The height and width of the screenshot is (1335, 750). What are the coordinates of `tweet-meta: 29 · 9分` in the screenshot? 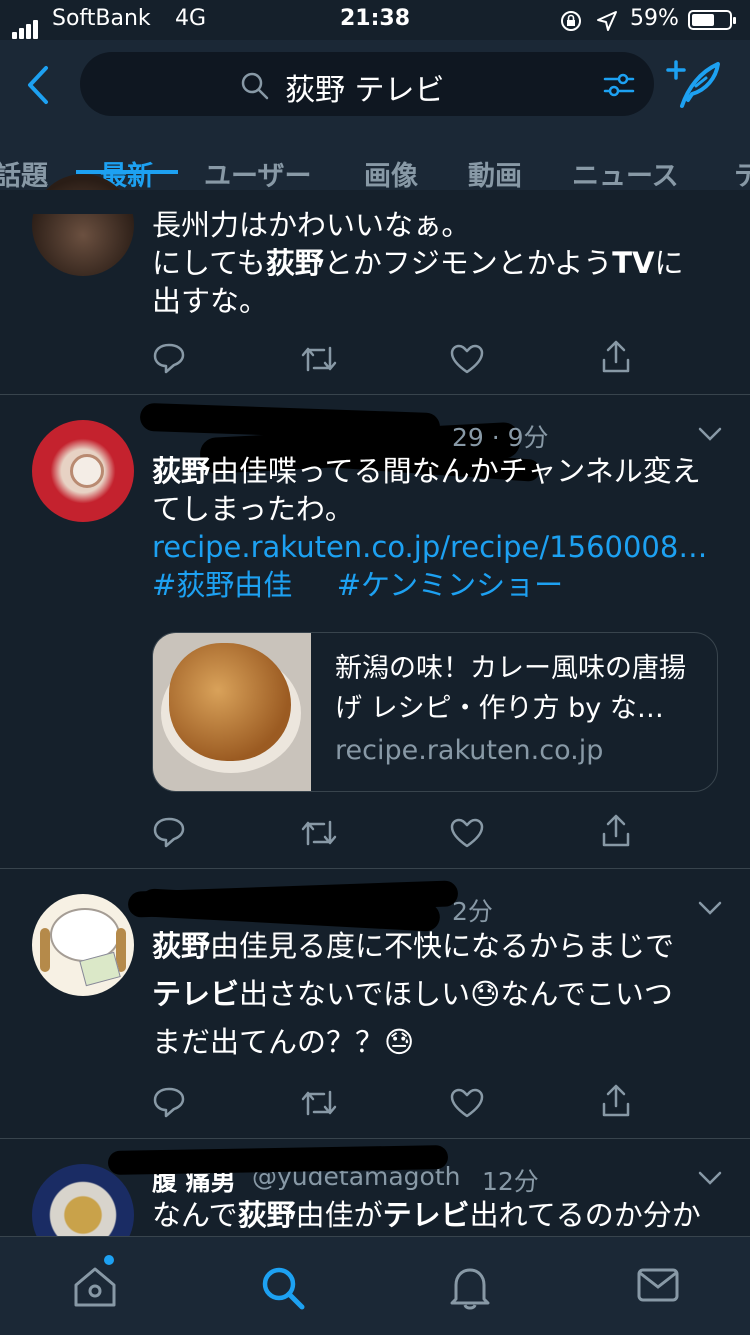 It's located at (500, 437).